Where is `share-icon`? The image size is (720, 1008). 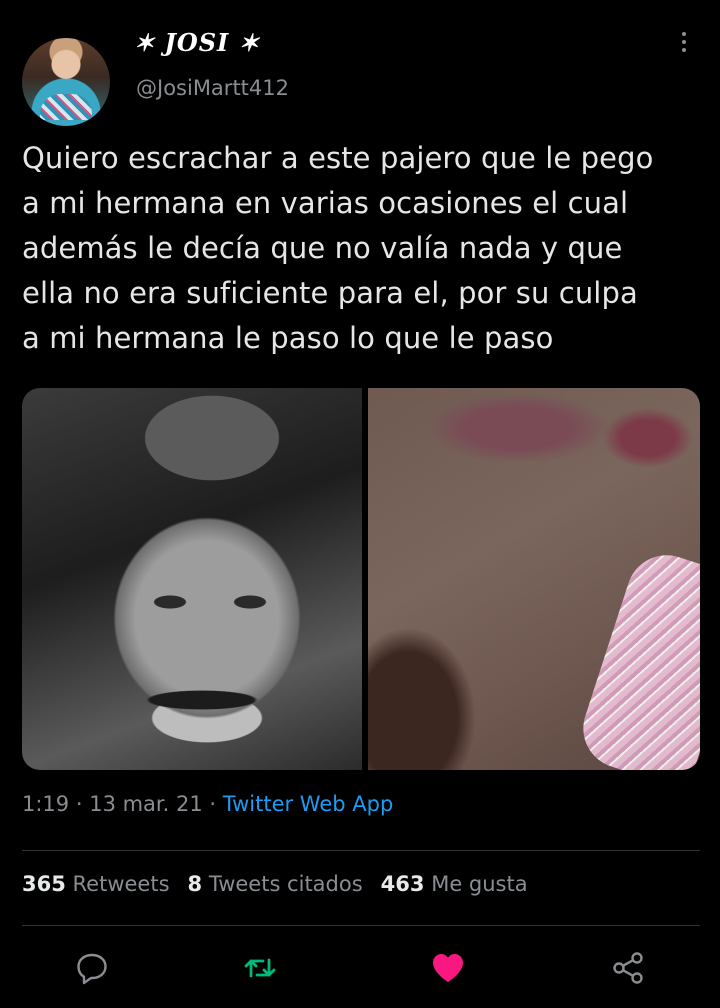
share-icon is located at coordinates (628, 968).